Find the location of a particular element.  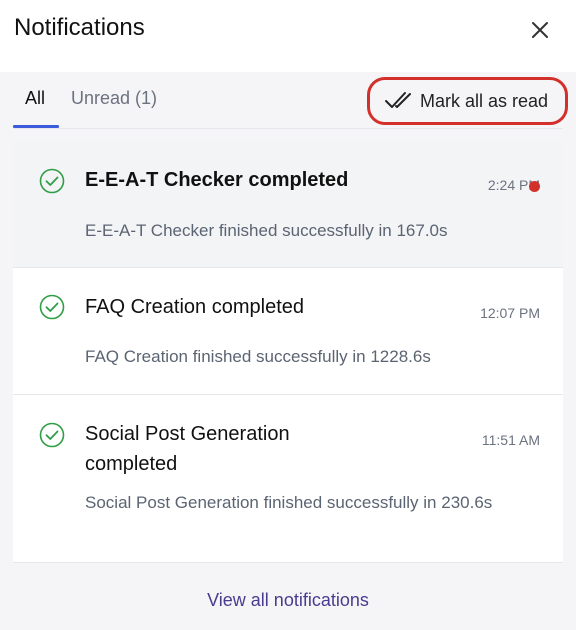

panel-footer: View all notifications is located at coordinates (288, 600).